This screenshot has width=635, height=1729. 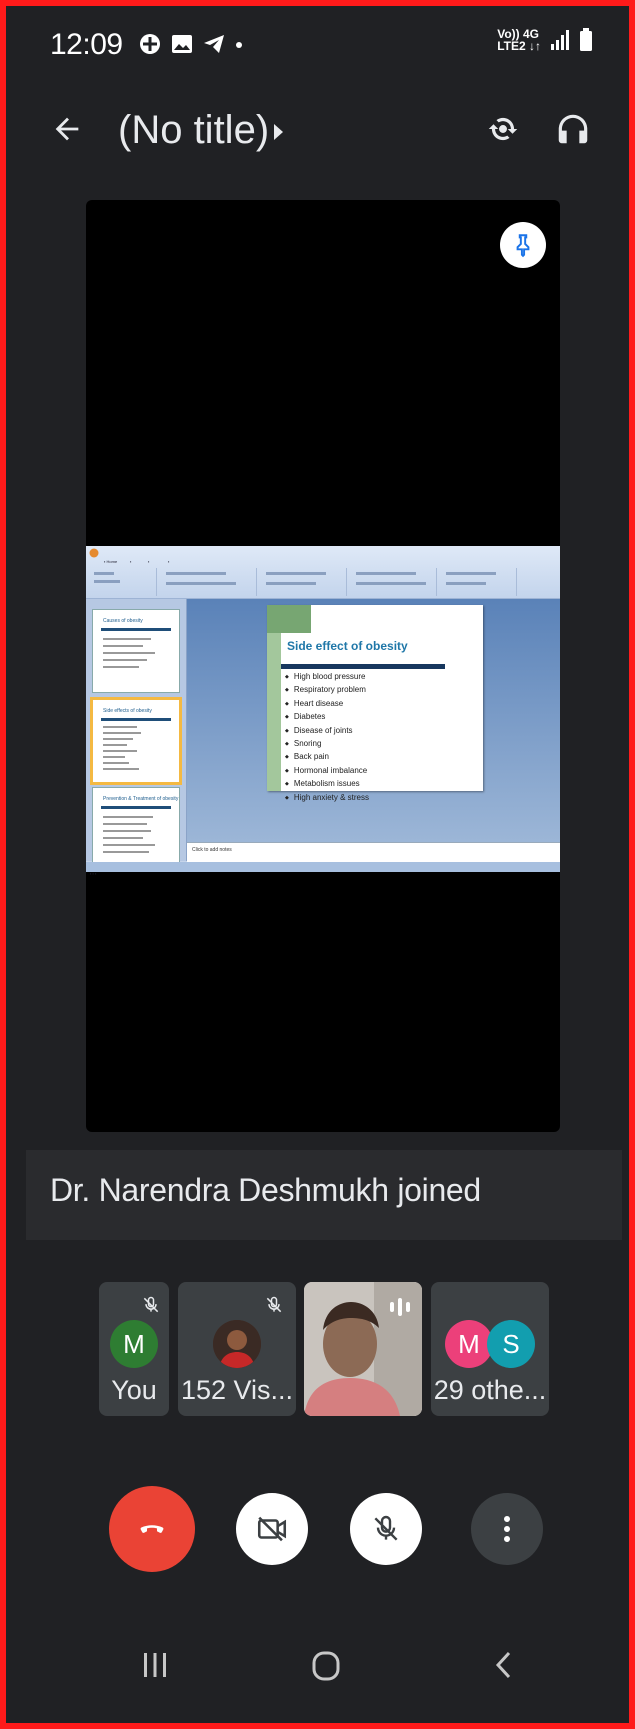 What do you see at coordinates (134, 1390) in the screenshot?
I see `participant-label-you: You` at bounding box center [134, 1390].